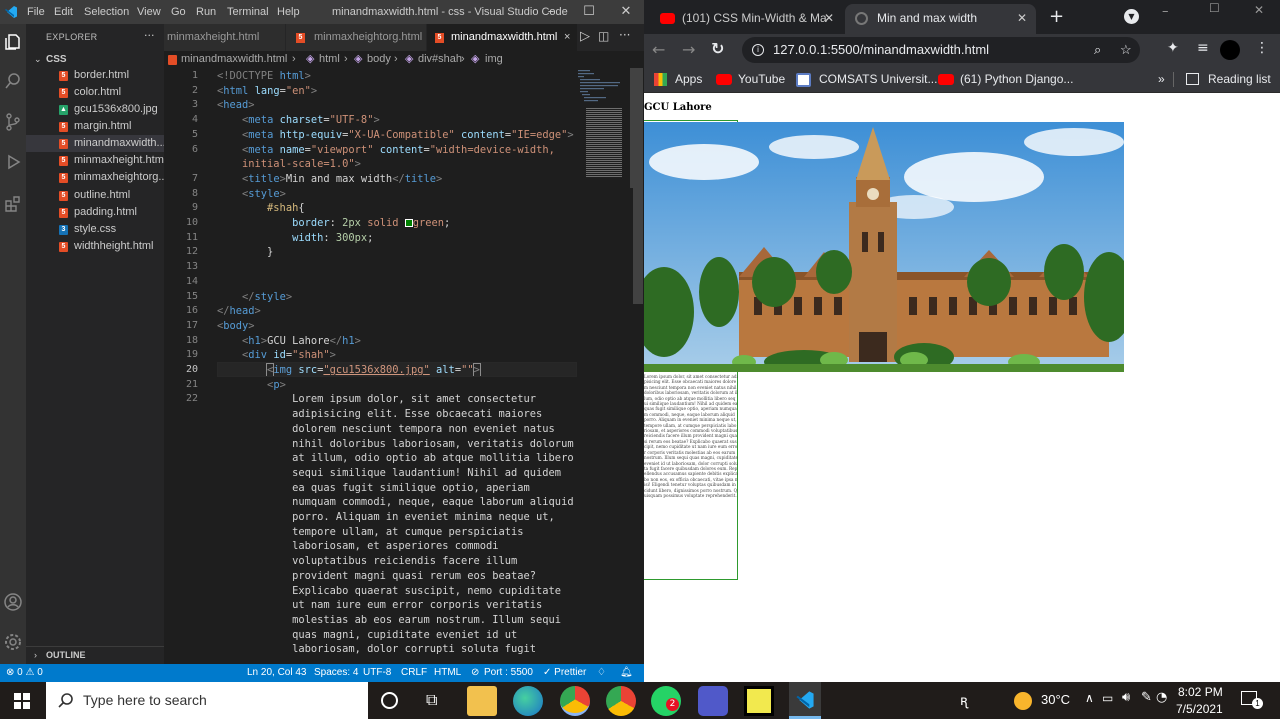 The width and height of the screenshot is (1280, 719). What do you see at coordinates (236, 326) in the screenshot?
I see `code-line: <body>` at bounding box center [236, 326].